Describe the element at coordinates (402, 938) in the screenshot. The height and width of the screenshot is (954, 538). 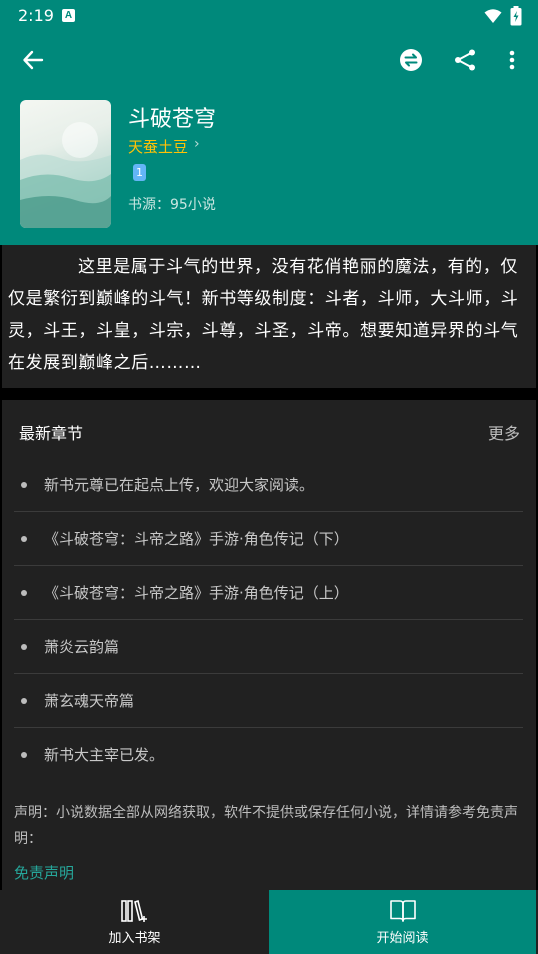
I see `start-reading-label: 开始阅读` at that location.